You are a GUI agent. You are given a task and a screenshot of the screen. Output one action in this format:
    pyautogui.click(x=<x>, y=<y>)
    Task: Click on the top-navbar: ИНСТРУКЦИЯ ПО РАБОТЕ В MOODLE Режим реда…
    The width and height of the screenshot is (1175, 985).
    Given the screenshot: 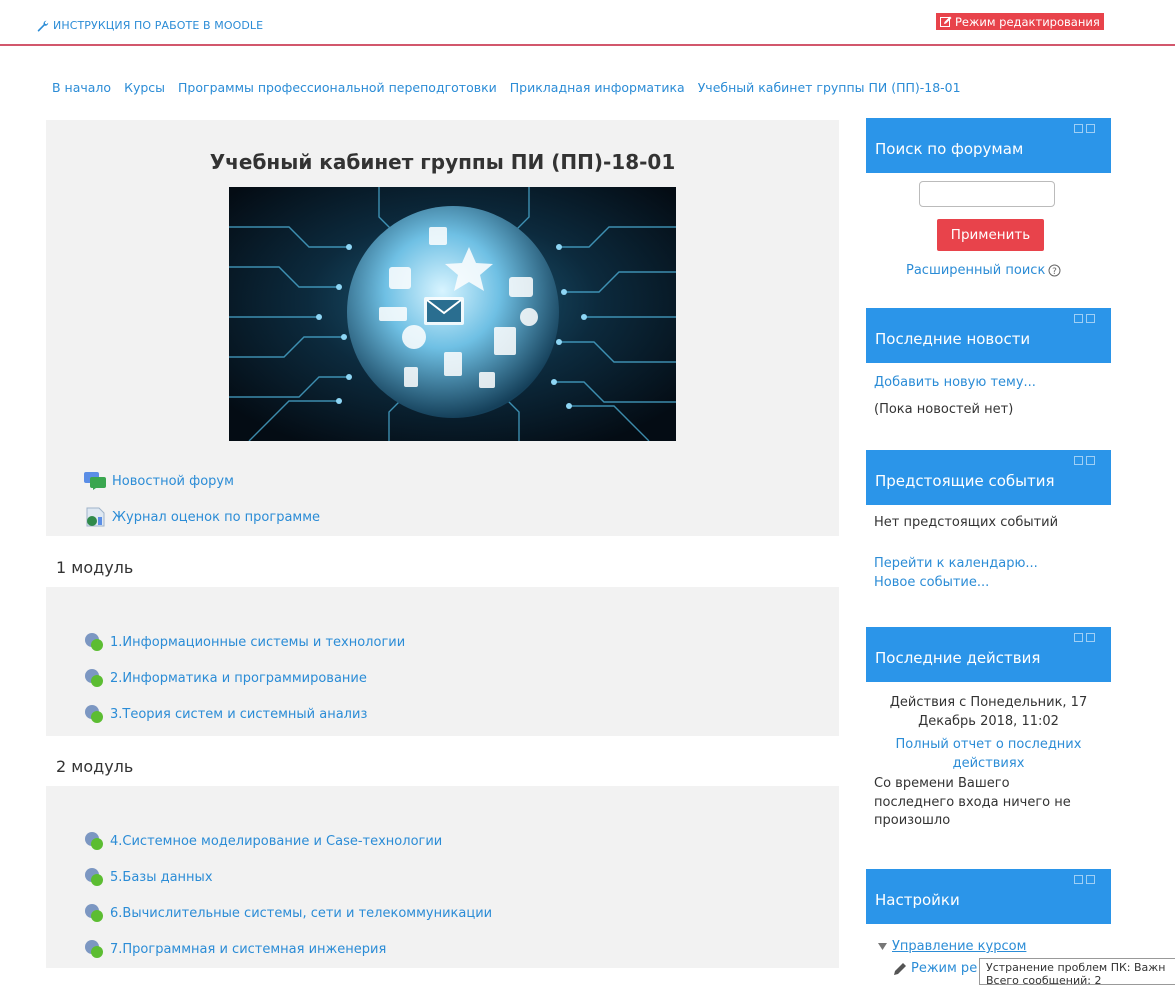 What is the action you would take?
    pyautogui.click(x=587, y=23)
    